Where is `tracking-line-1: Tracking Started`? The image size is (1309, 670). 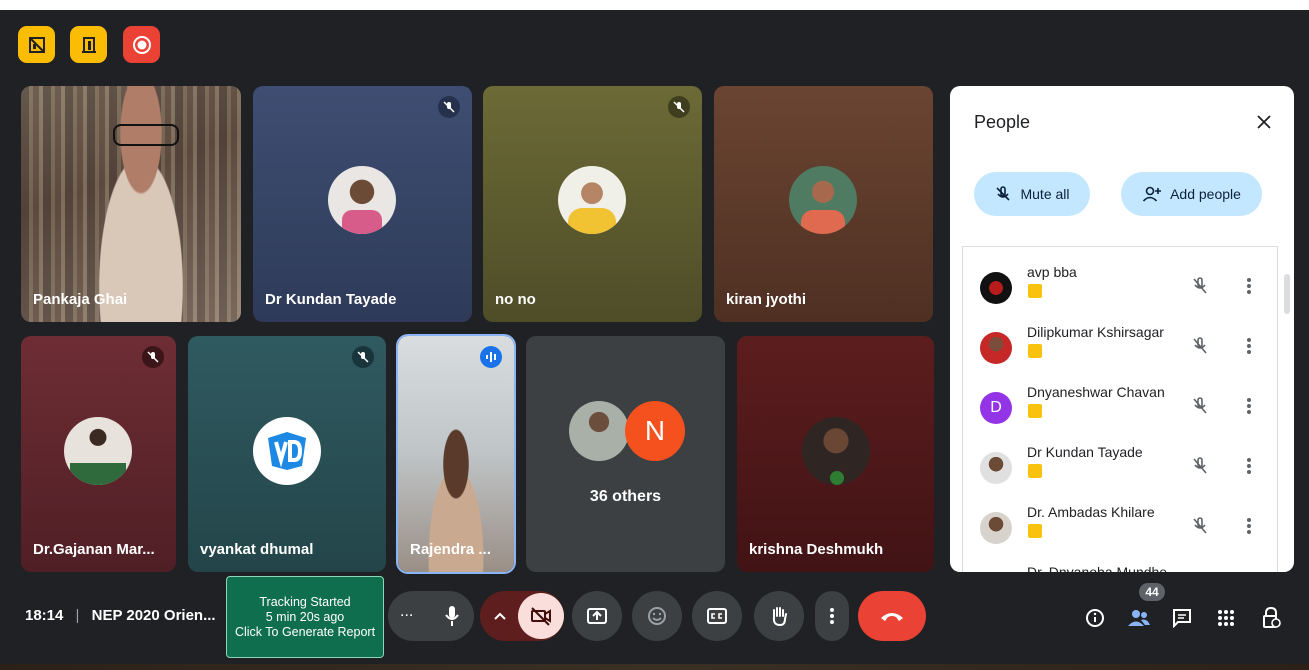 tracking-line-1: Tracking Started is located at coordinates (305, 601).